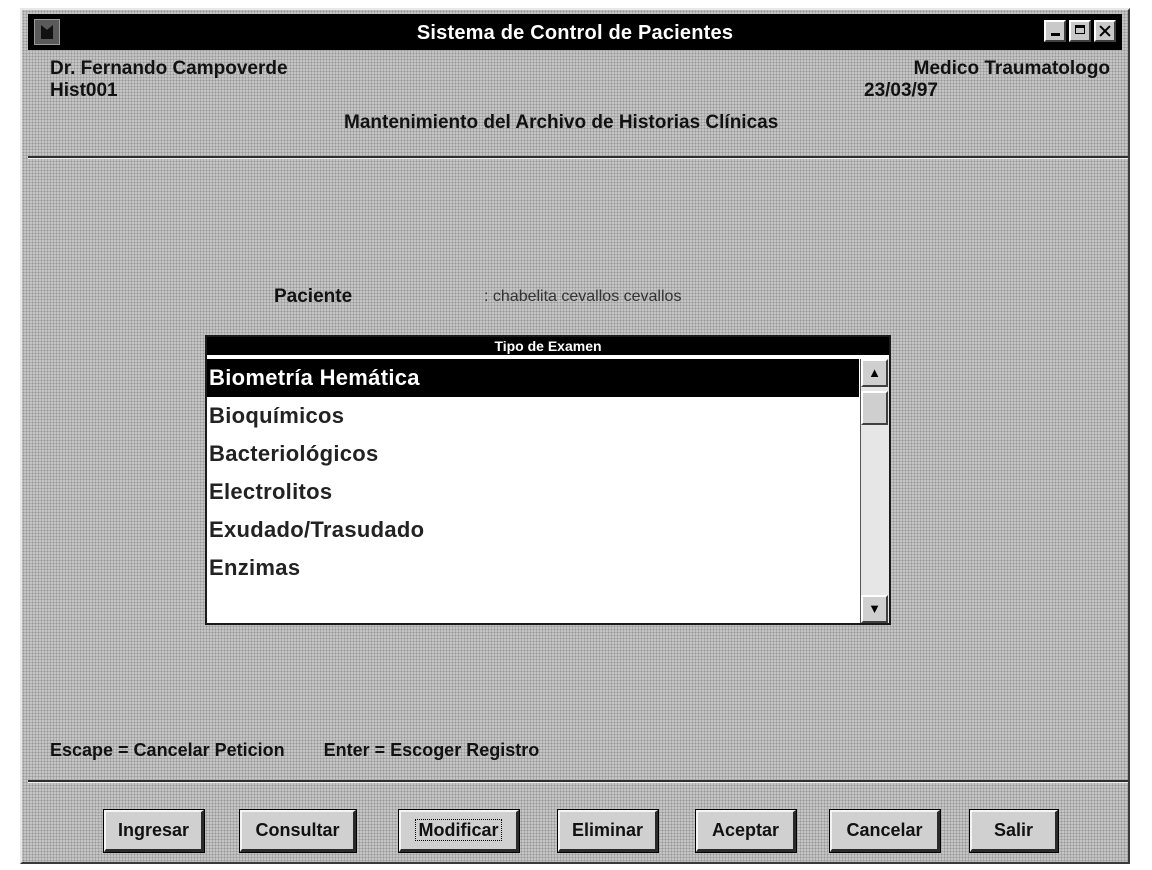  Describe the element at coordinates (533, 530) in the screenshot. I see `list-item: Exudado/Trasudado` at that location.